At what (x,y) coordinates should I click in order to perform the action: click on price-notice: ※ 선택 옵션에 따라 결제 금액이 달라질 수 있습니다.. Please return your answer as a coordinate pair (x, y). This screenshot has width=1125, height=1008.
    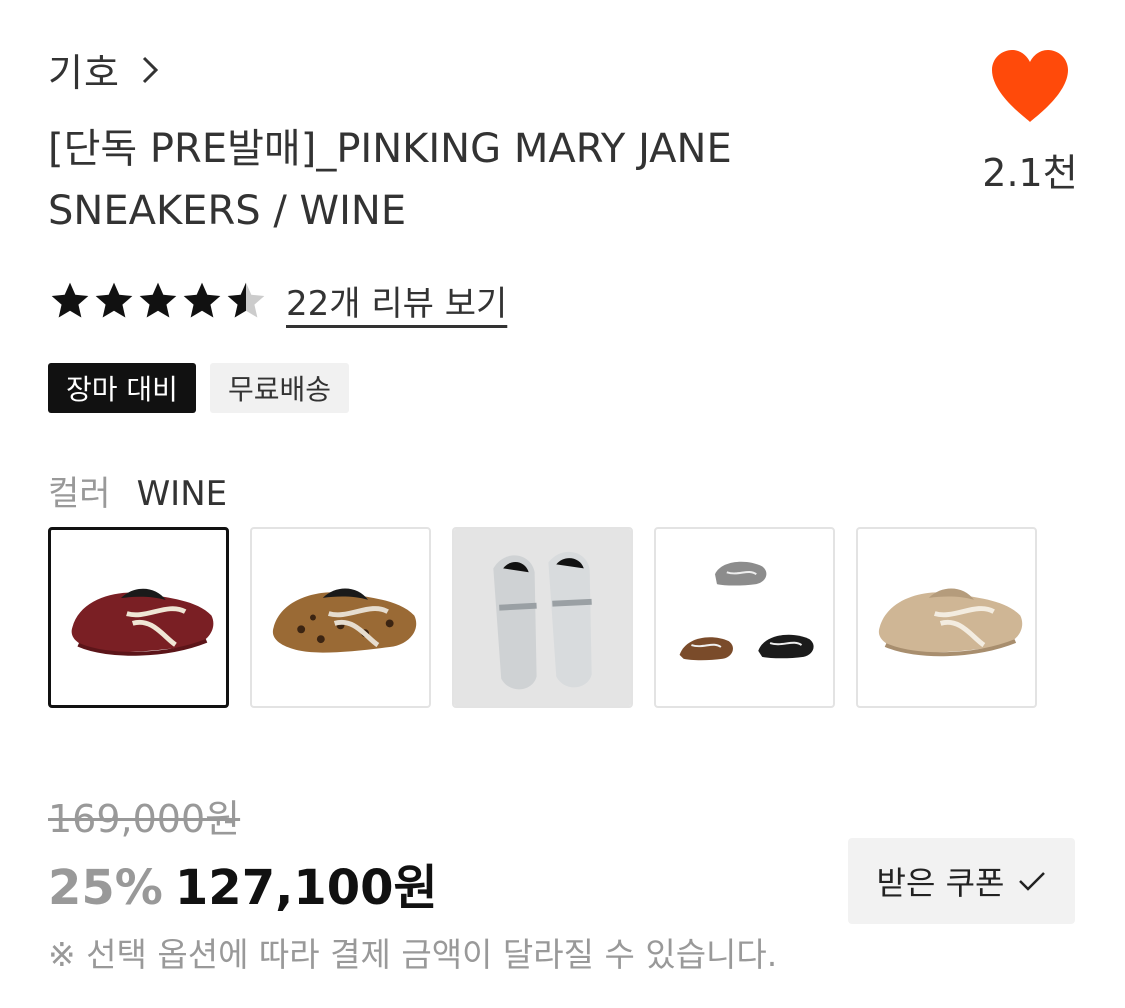
    Looking at the image, I should click on (413, 954).